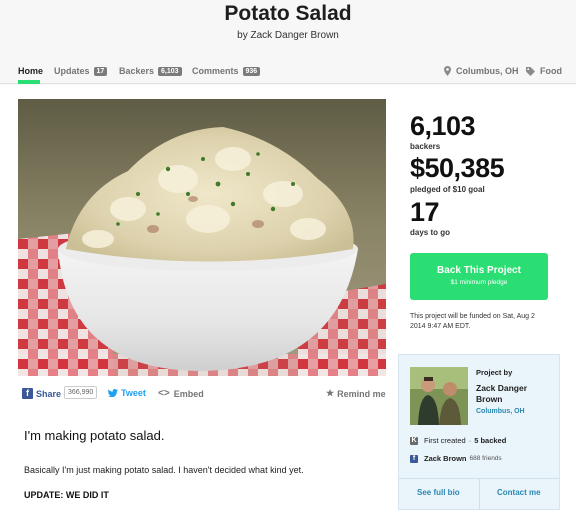 Image resolution: width=576 pixels, height=514 pixels. I want to click on creator-name-line2: Brown, so click(489, 399).